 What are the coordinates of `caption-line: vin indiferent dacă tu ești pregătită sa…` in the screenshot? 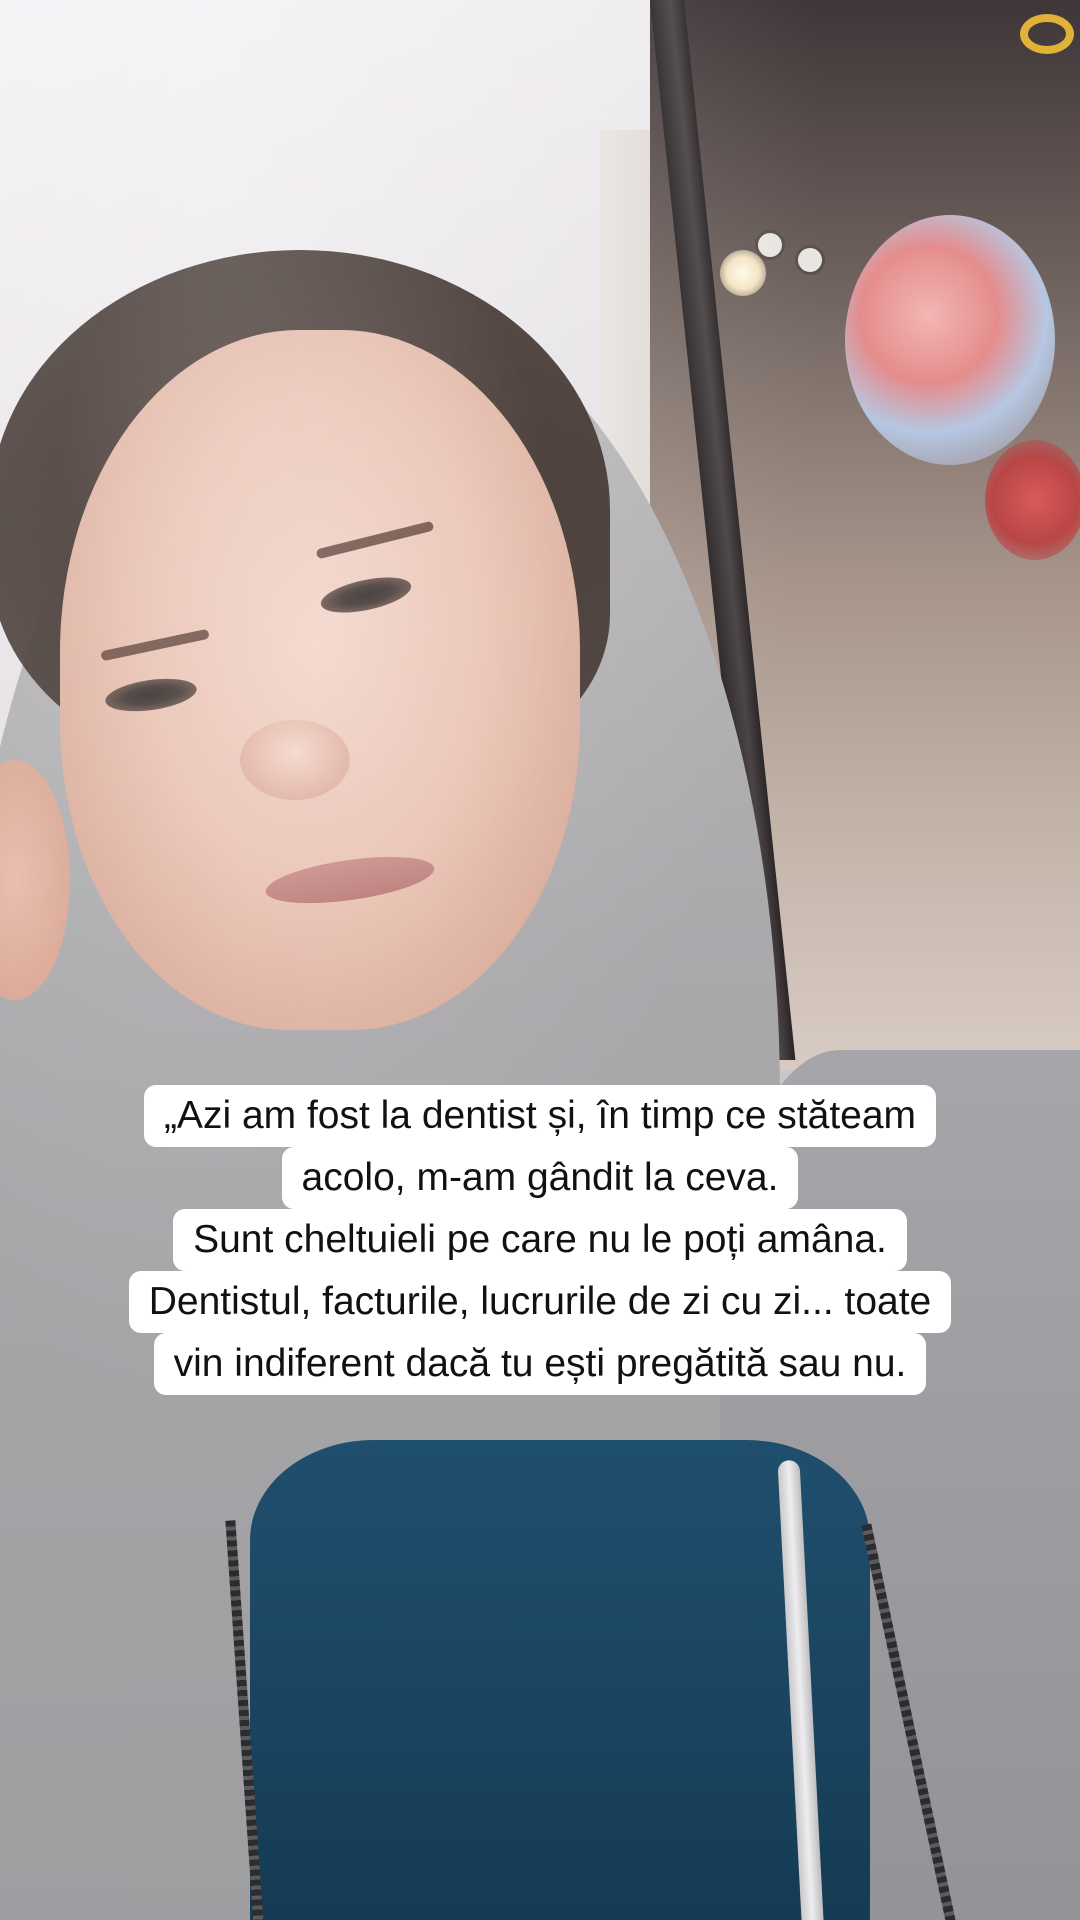 It's located at (540, 1364).